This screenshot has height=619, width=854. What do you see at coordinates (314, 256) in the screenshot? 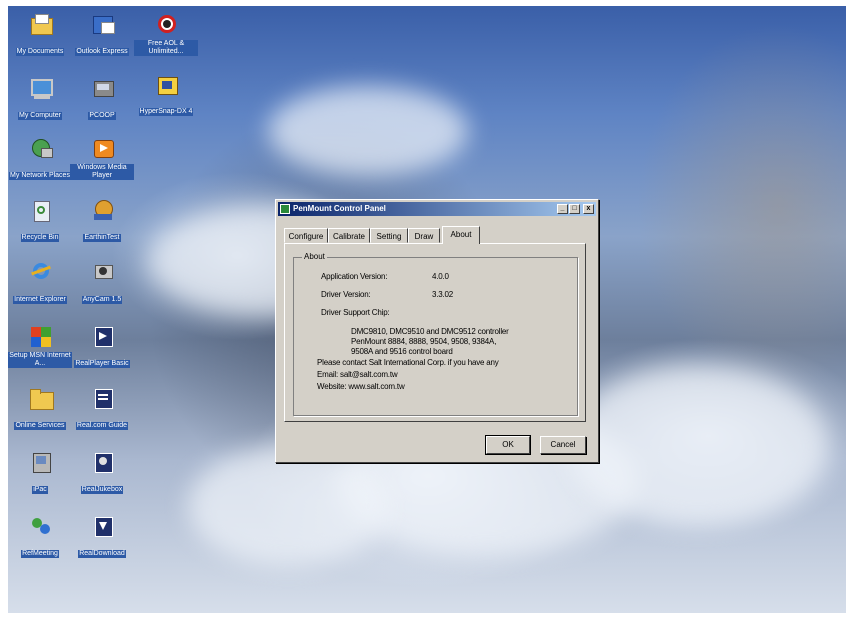
I see `about-group-label: About` at bounding box center [314, 256].